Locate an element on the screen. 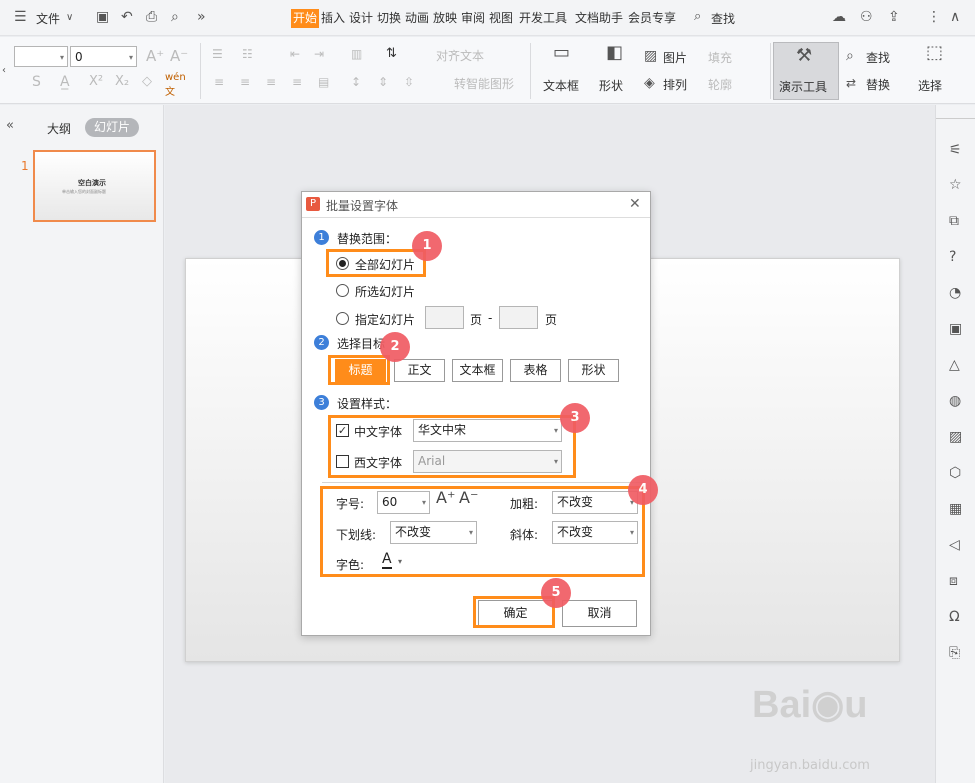  indent-increase-icon: ⇥ is located at coordinates (319, 54).